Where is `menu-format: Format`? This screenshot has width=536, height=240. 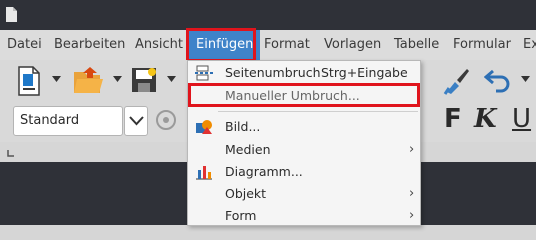
menu-format: Format is located at coordinates (287, 45).